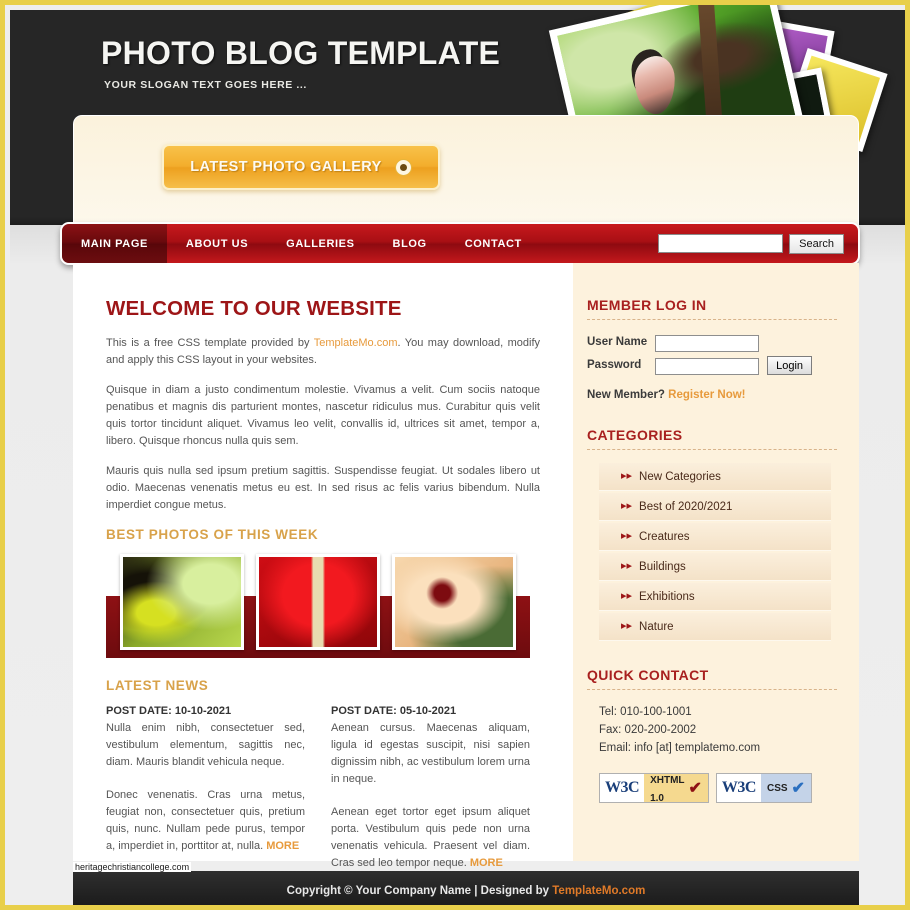 The width and height of the screenshot is (910, 910). Describe the element at coordinates (790, 365) in the screenshot. I see `login-button: Login` at that location.